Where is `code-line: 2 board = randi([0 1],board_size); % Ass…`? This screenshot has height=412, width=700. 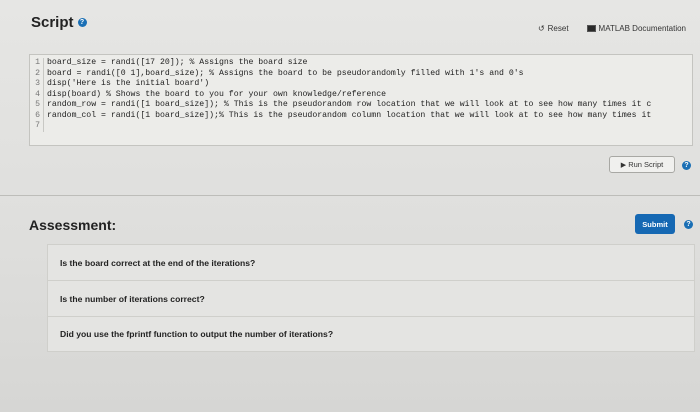 code-line: 2 board = randi([0 1],board_size); % Ass… is located at coordinates (361, 73).